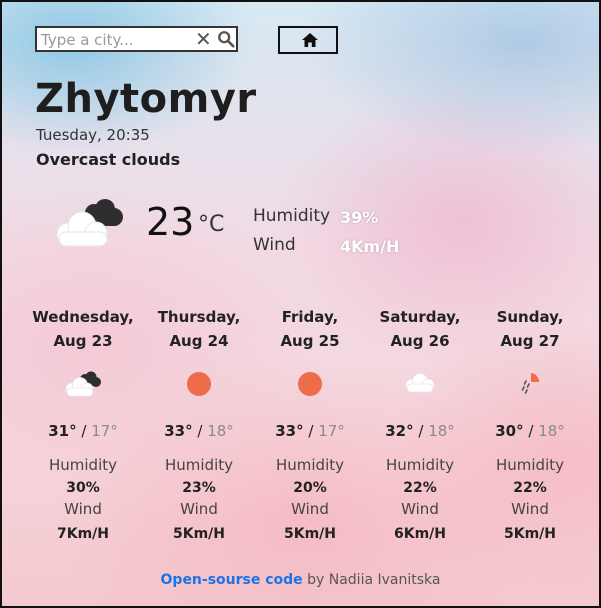  I want to click on search-icon, so click(226, 39).